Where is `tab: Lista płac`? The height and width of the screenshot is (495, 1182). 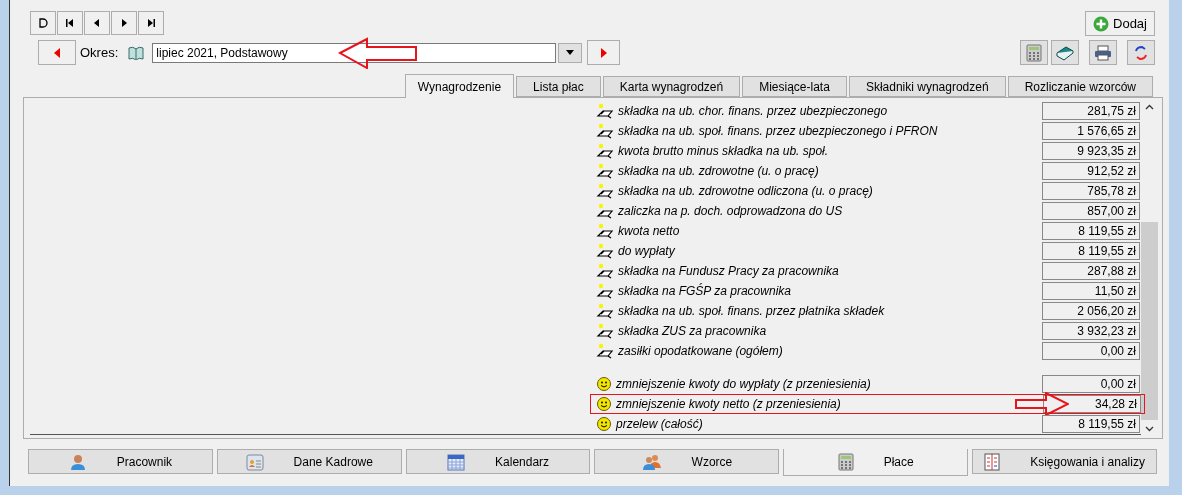
tab: Lista płac is located at coordinates (558, 86).